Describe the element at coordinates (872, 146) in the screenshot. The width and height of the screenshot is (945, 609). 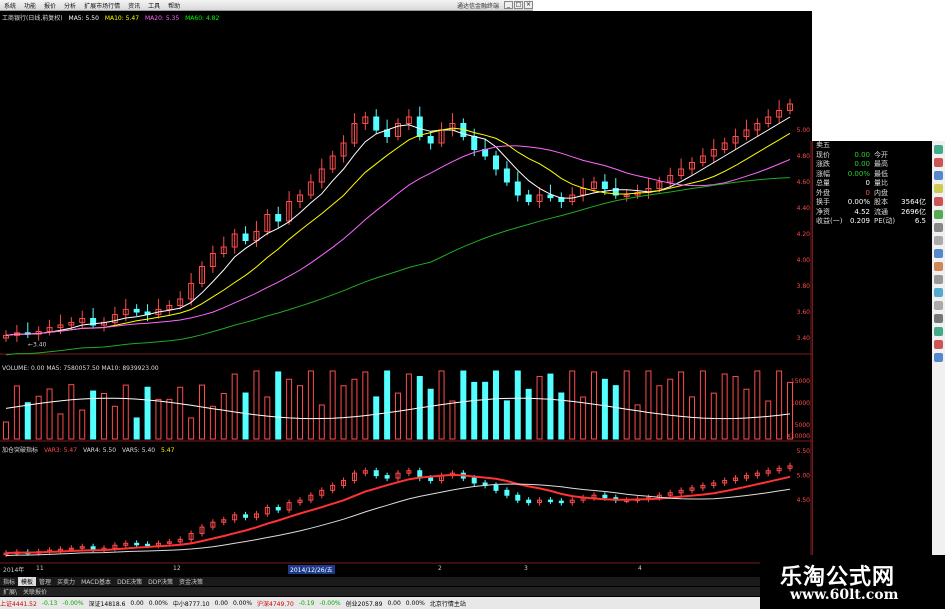
I see `info-header: 卖五` at that location.